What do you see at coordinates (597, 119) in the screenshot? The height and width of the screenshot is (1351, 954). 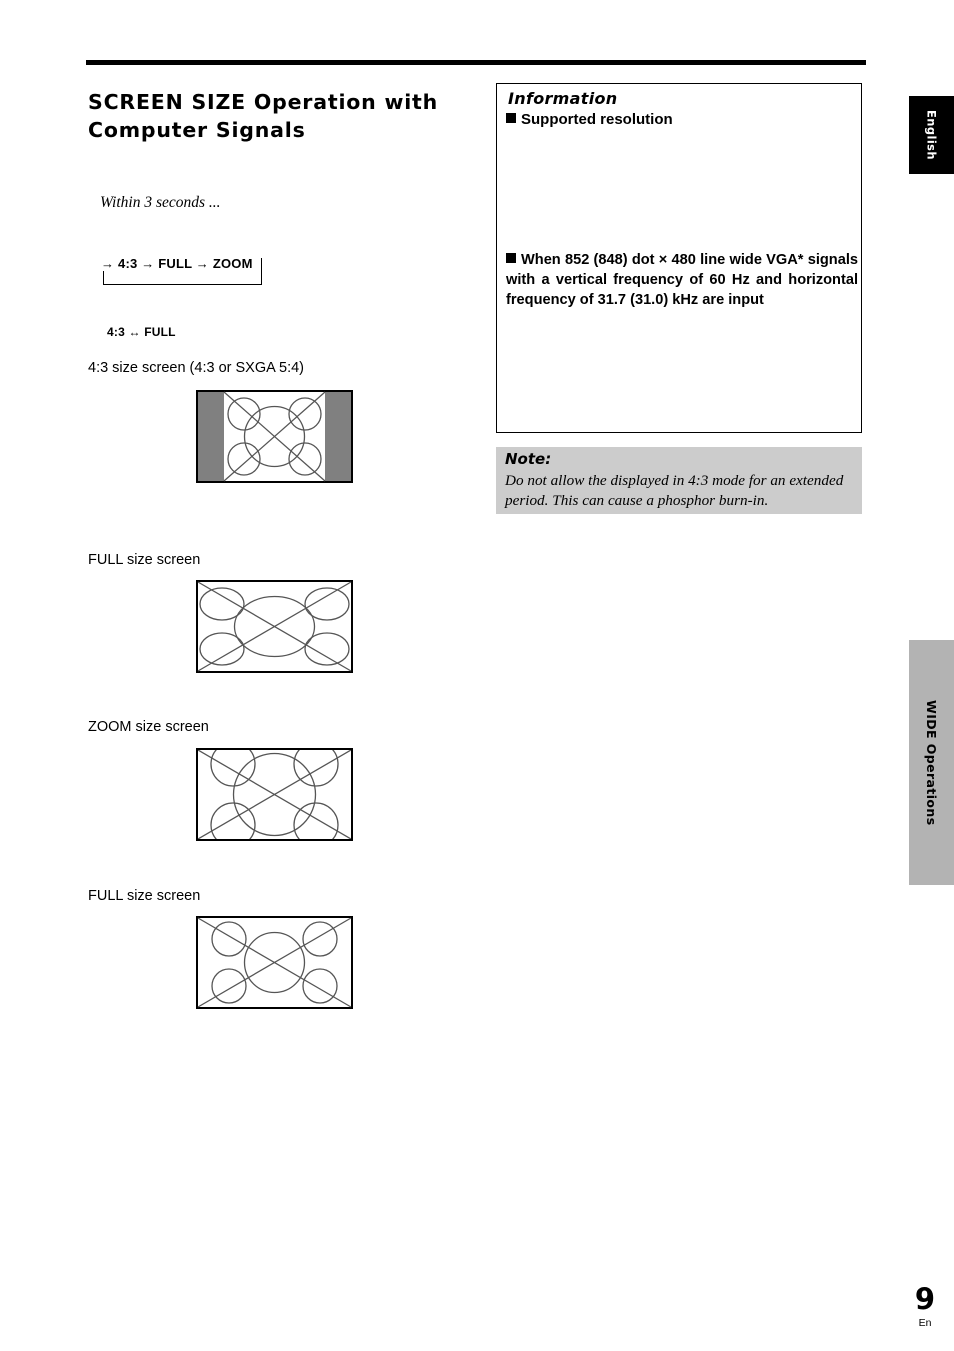 I see `information-item-1-text: Supported resolution` at bounding box center [597, 119].